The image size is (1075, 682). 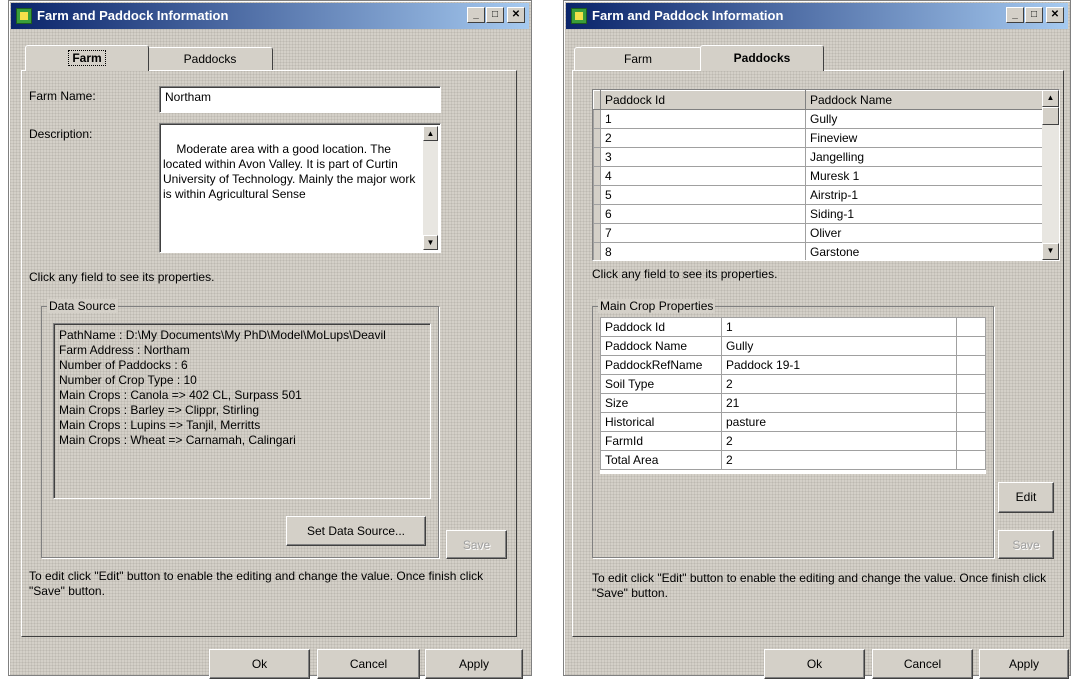 I want to click on property-name: Total Area, so click(x=661, y=460).